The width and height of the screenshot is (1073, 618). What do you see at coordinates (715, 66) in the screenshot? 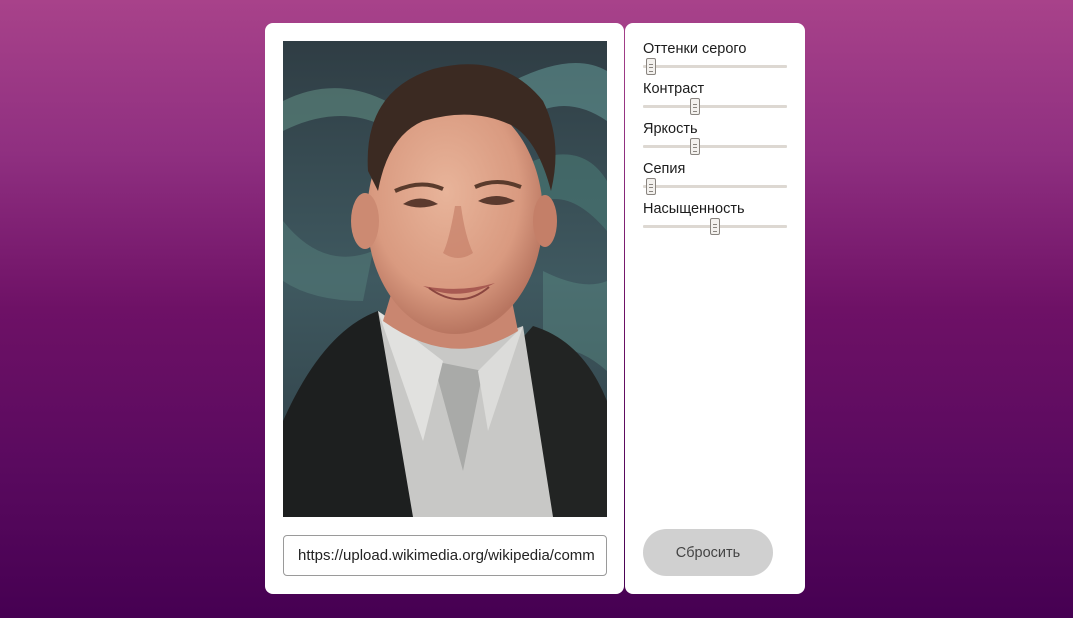
I see `grayscale-track` at bounding box center [715, 66].